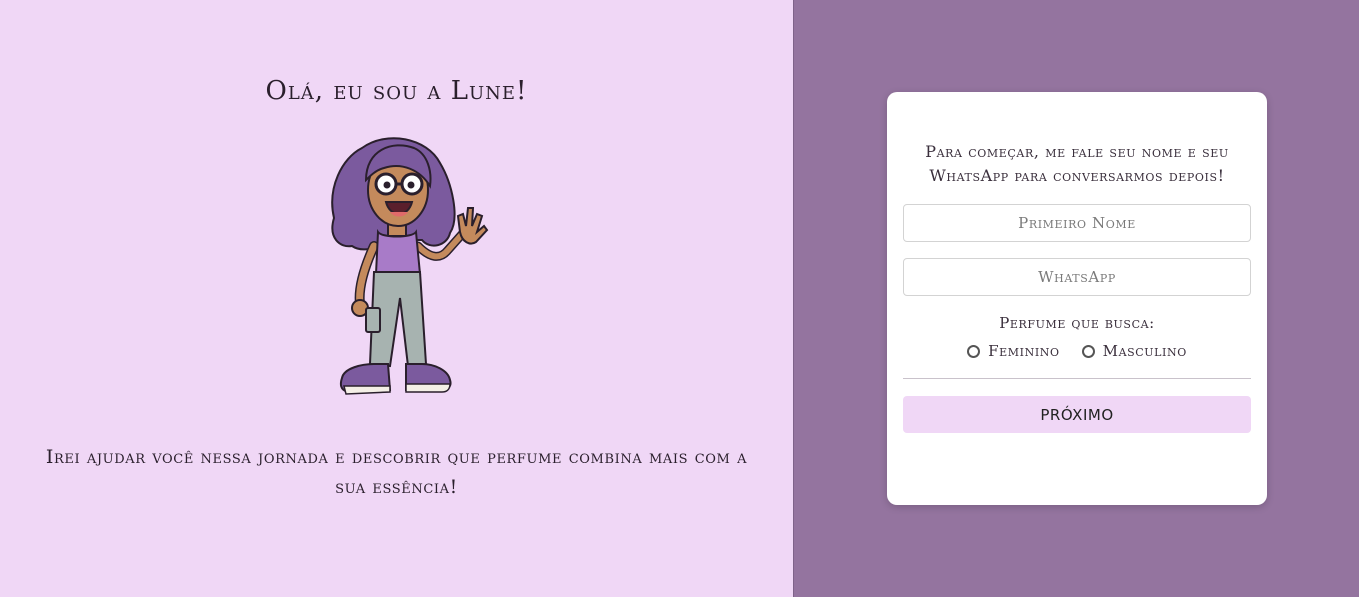 This screenshot has height=597, width=1359. I want to click on option-masculino-label: Masculino, so click(1144, 351).